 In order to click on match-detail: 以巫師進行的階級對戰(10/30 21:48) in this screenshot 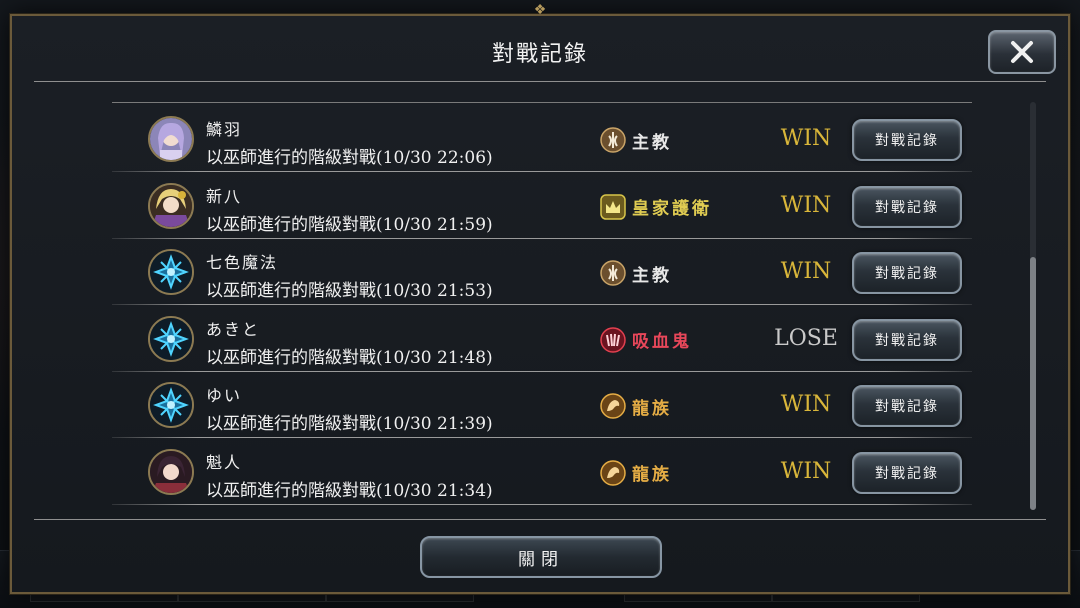, I will do `click(349, 357)`.